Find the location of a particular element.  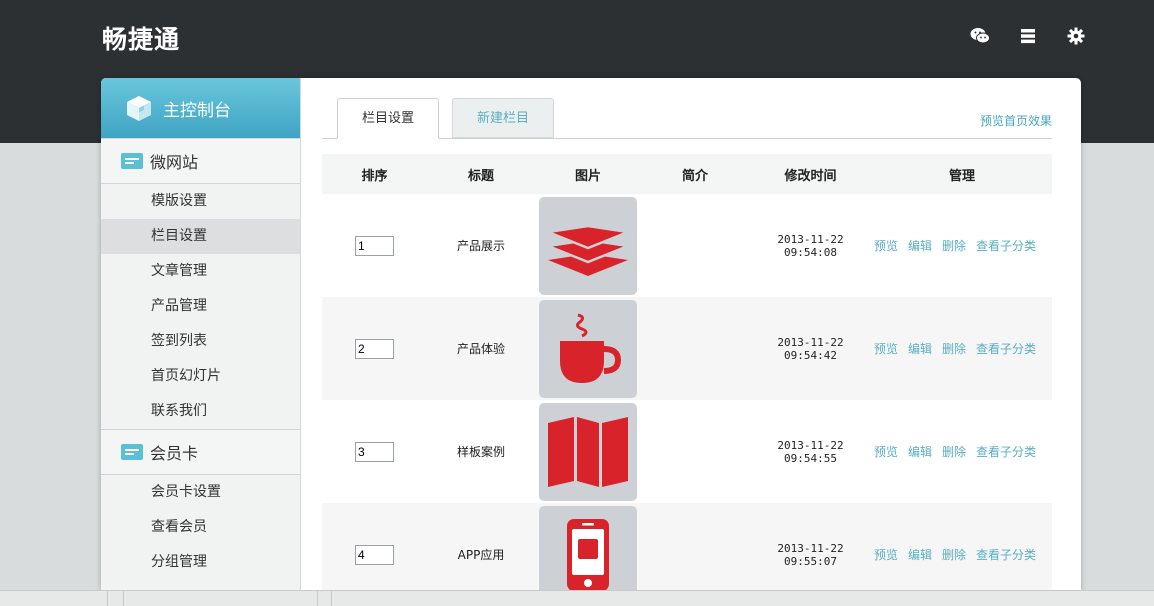

row-title: 样板案例 is located at coordinates (481, 451).